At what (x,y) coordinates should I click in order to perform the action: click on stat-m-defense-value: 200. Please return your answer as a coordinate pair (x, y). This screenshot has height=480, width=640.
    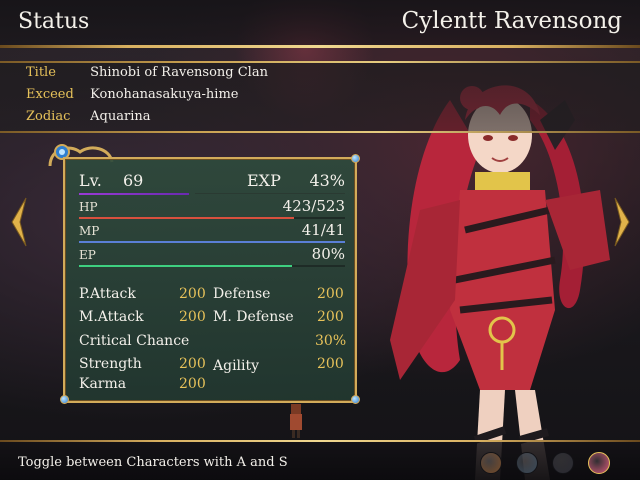
    Looking at the image, I should click on (330, 317).